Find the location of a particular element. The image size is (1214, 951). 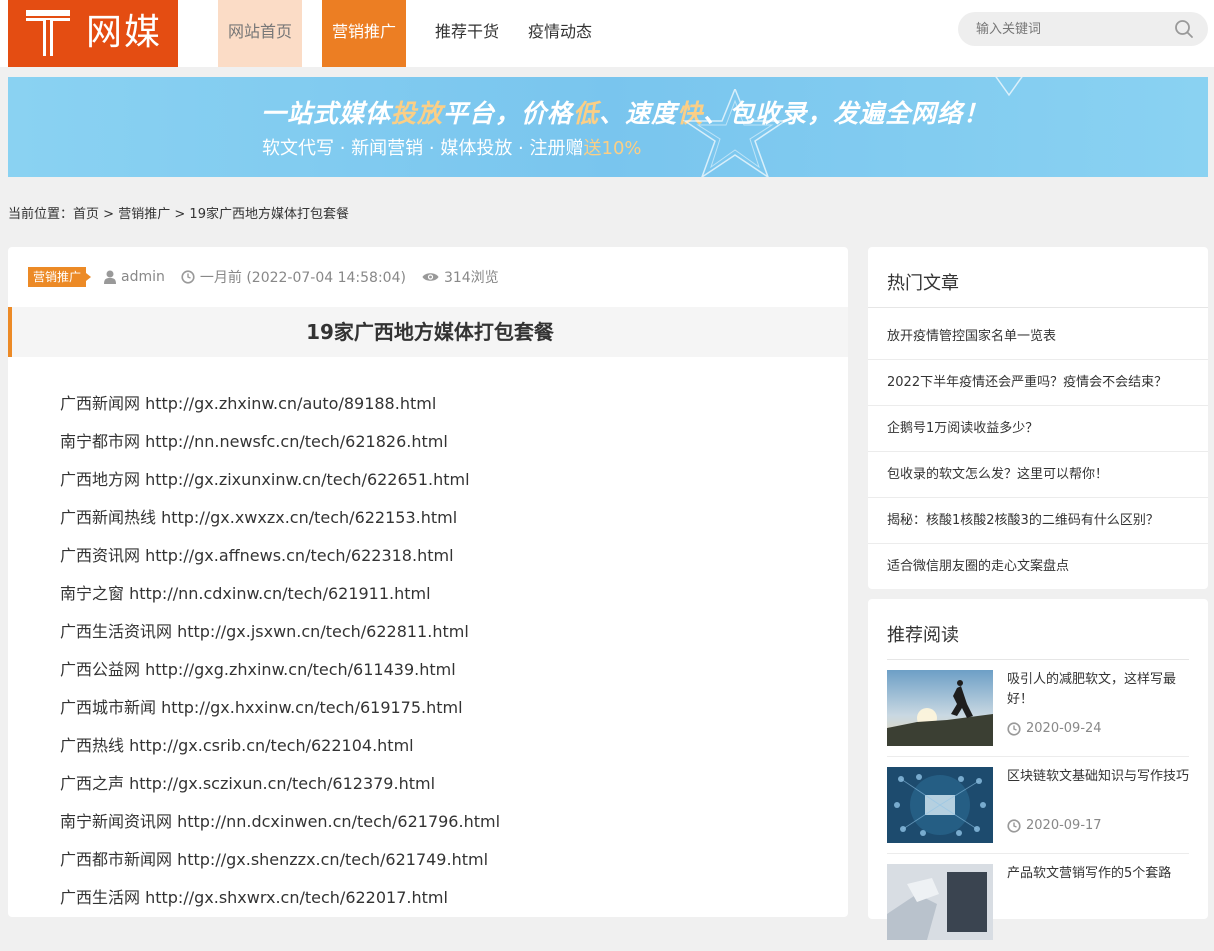

author-meta: admin is located at coordinates (134, 277).